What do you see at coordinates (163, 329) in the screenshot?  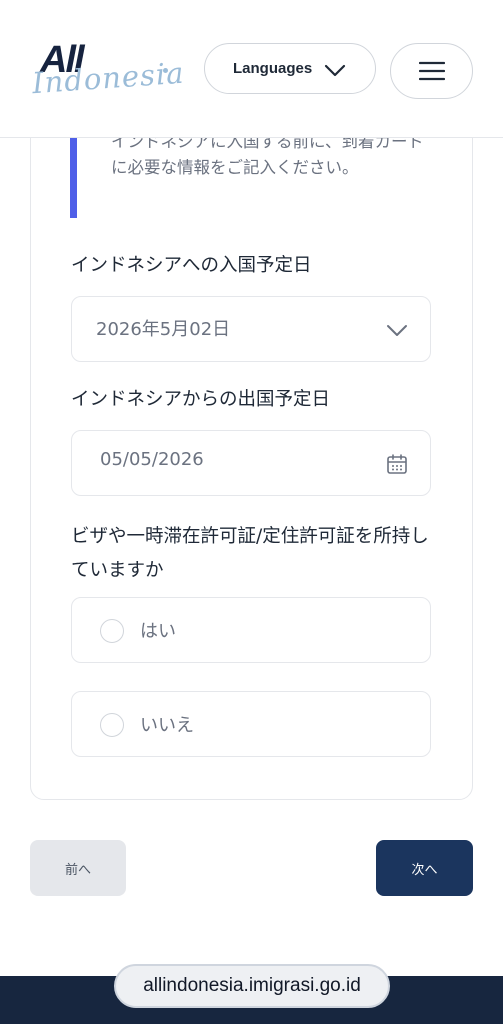 I see `arrival-date-value: 2026年5月02日` at bounding box center [163, 329].